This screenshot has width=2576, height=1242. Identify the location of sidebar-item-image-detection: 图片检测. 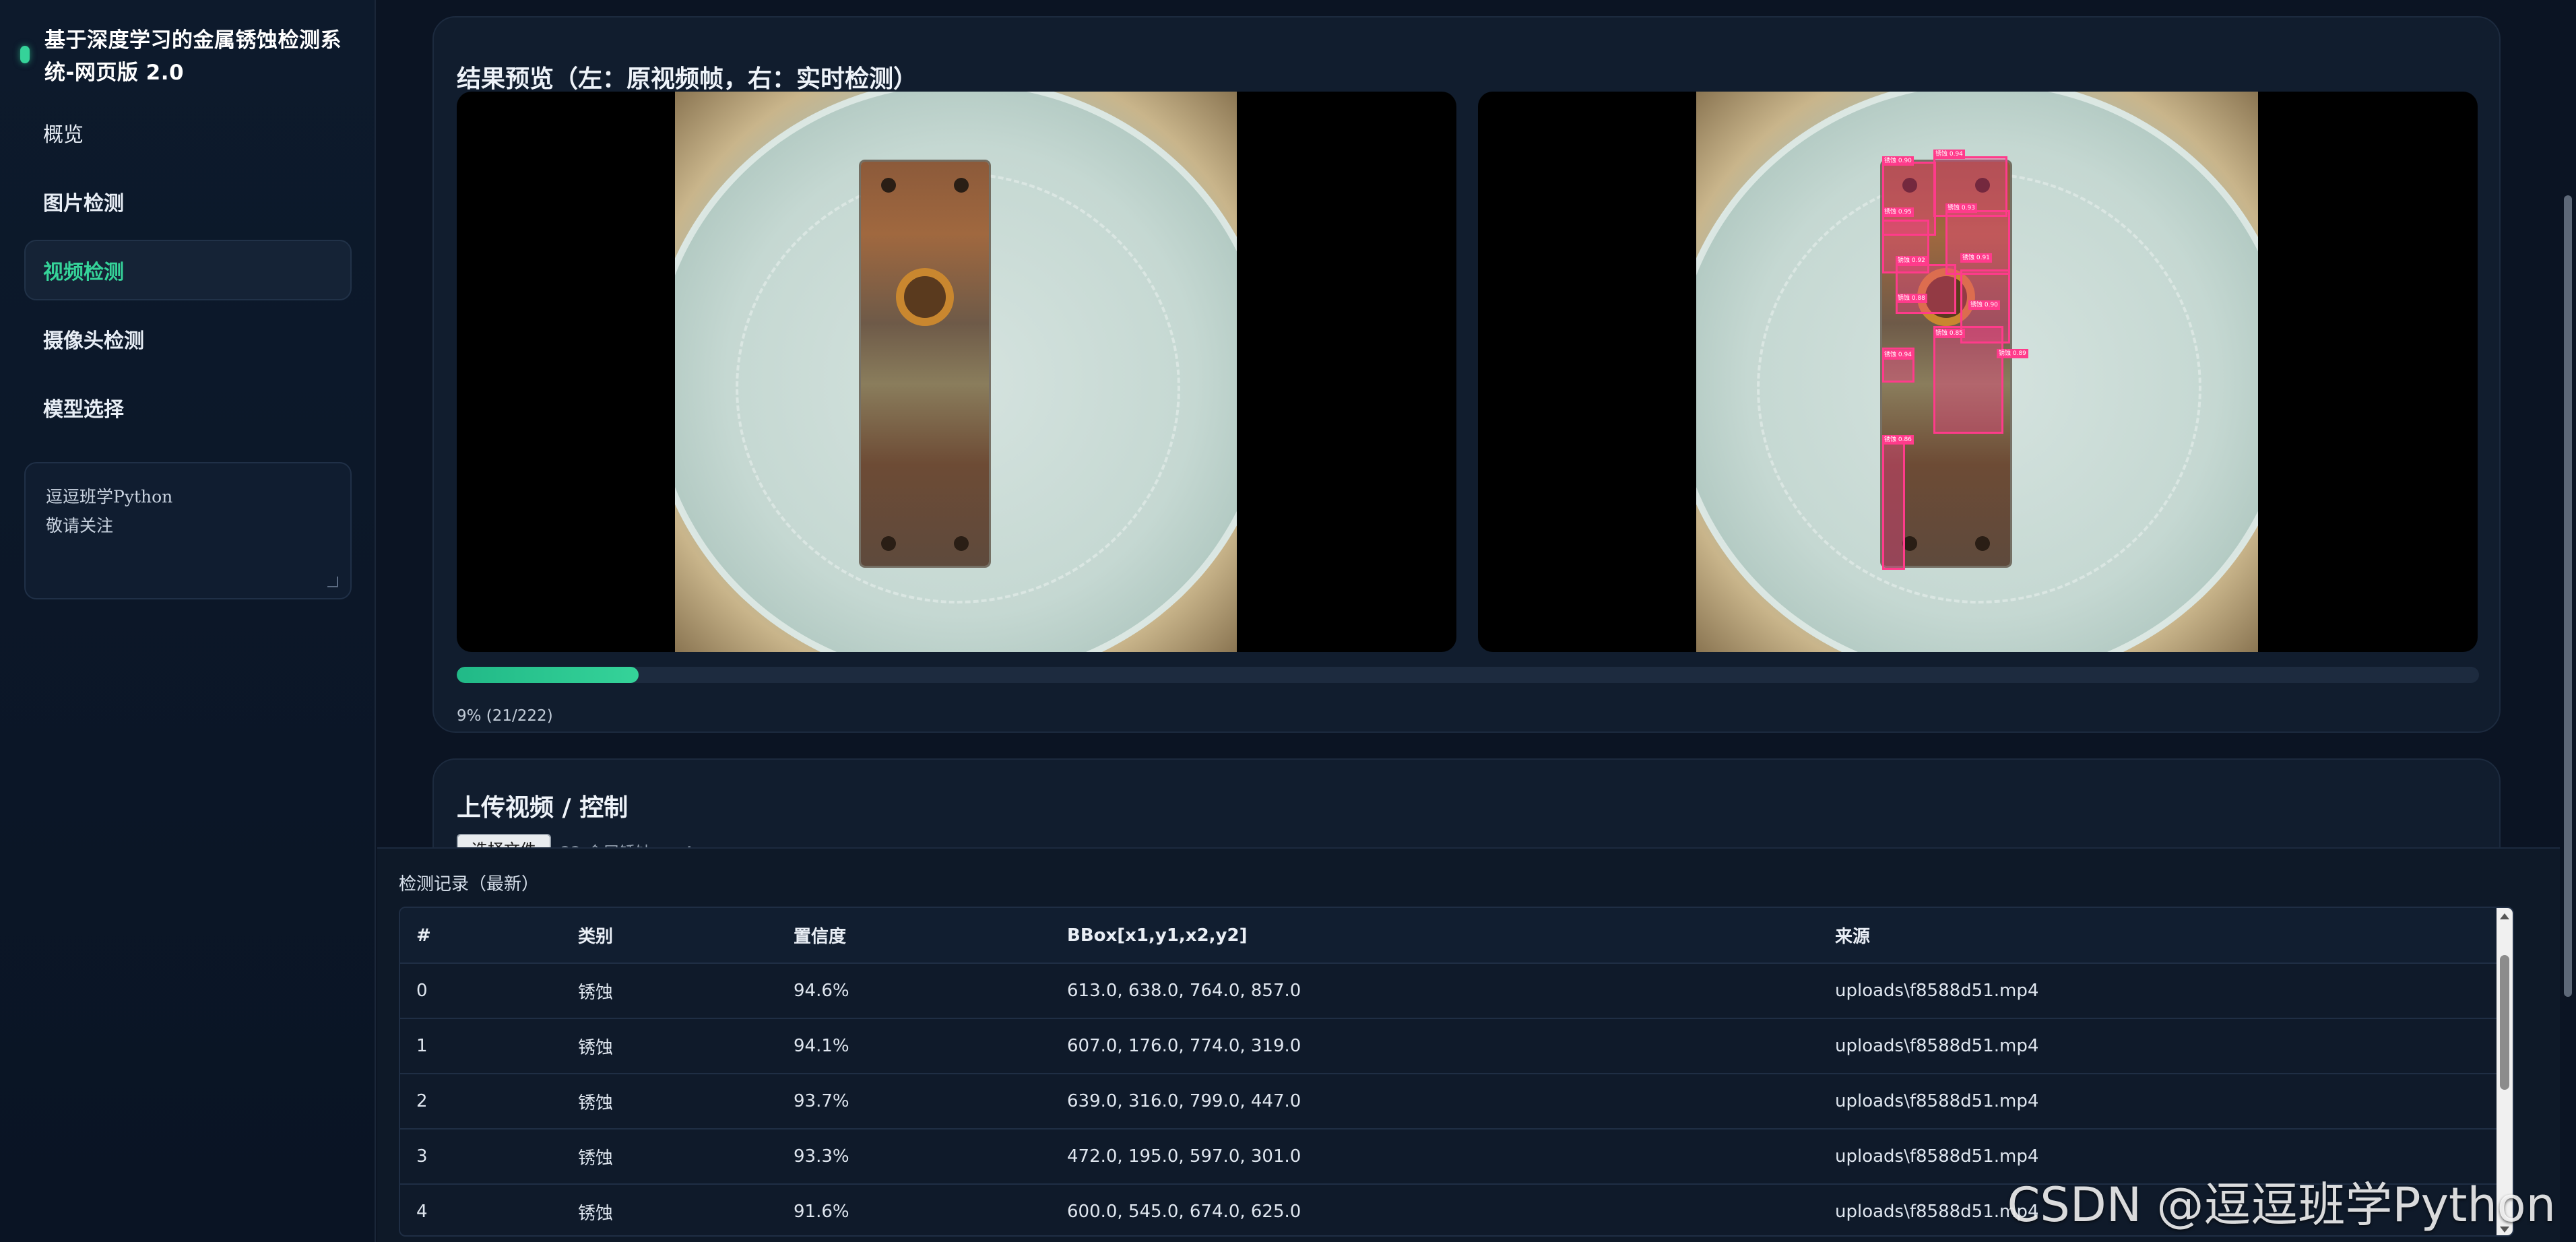
(188, 201).